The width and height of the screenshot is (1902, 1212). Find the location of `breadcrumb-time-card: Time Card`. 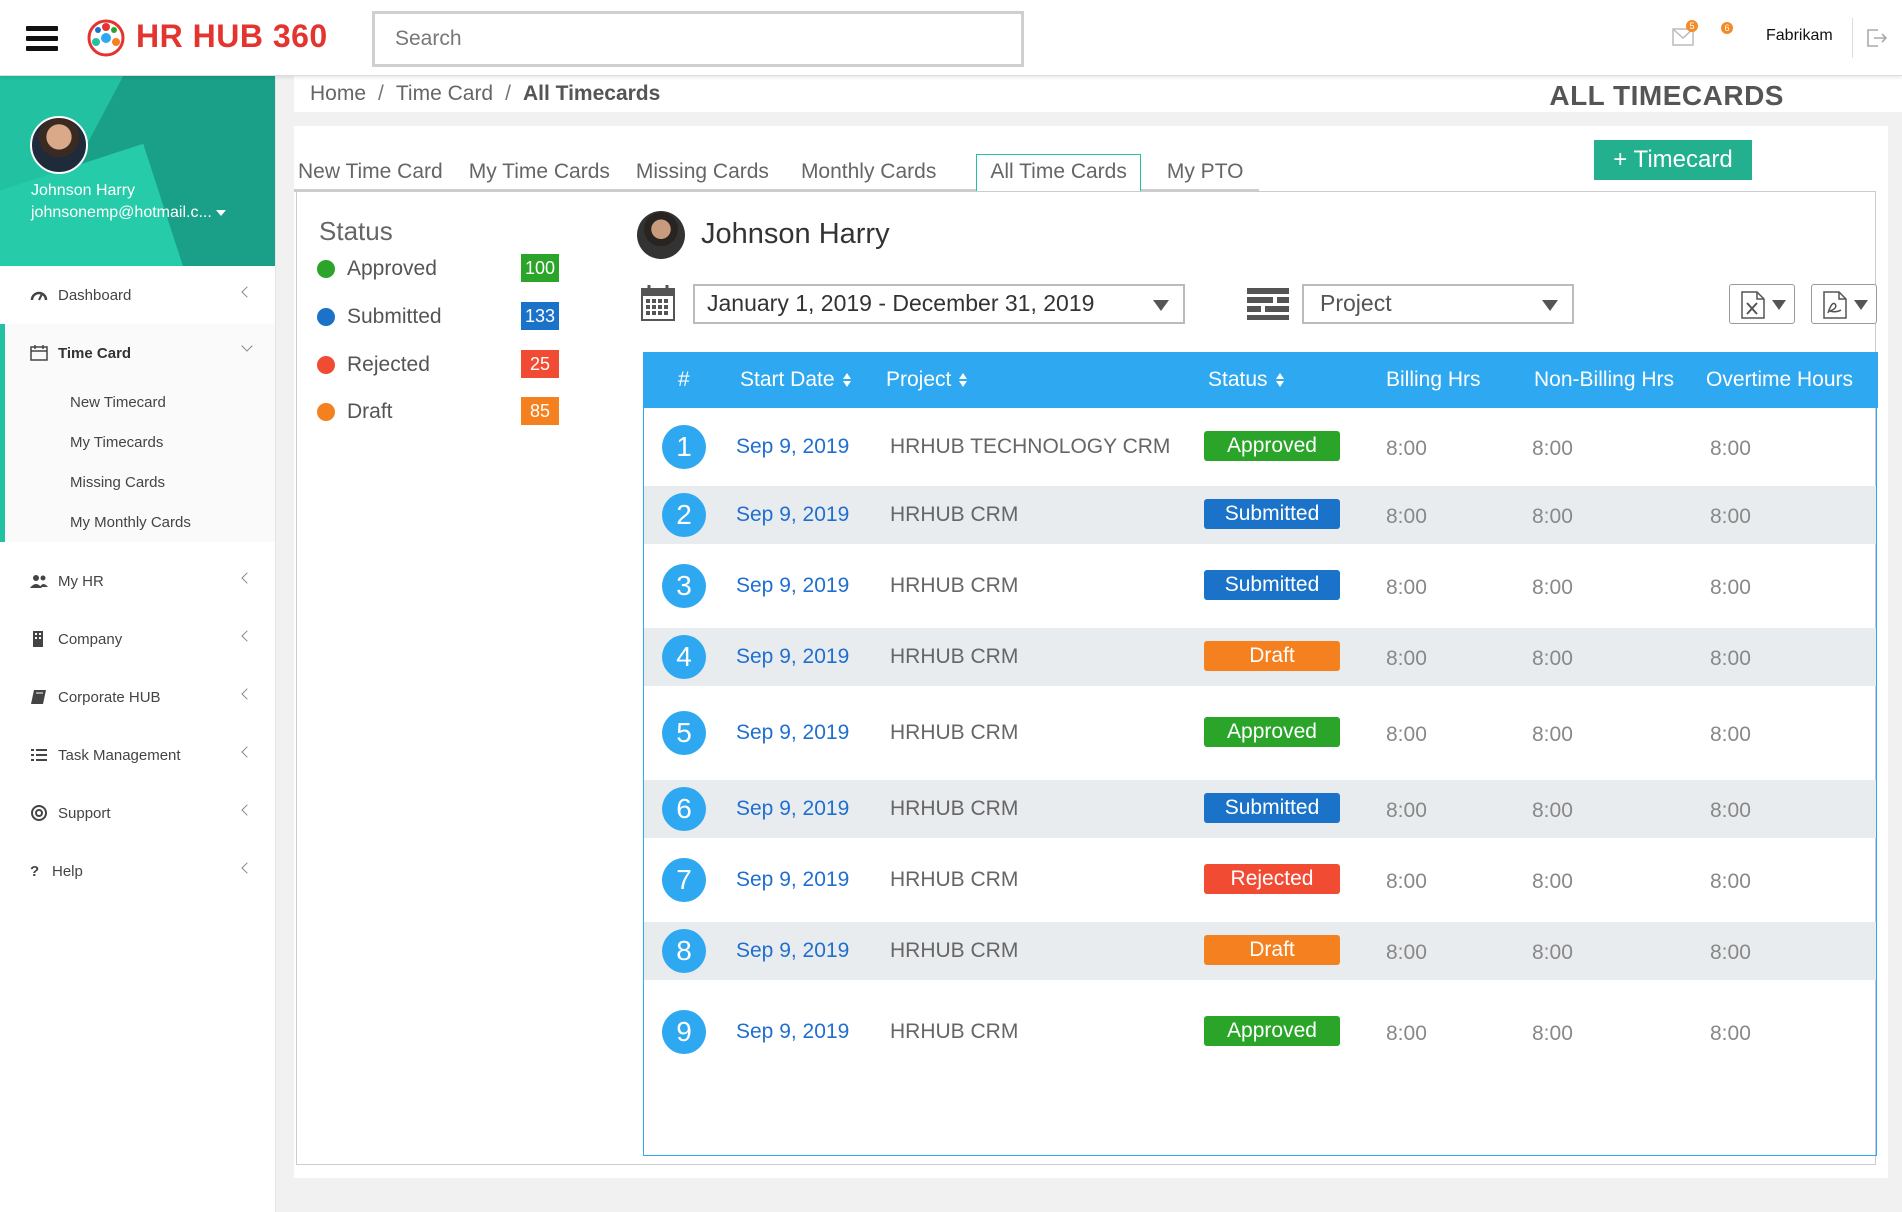

breadcrumb-time-card: Time Card is located at coordinates (444, 93).